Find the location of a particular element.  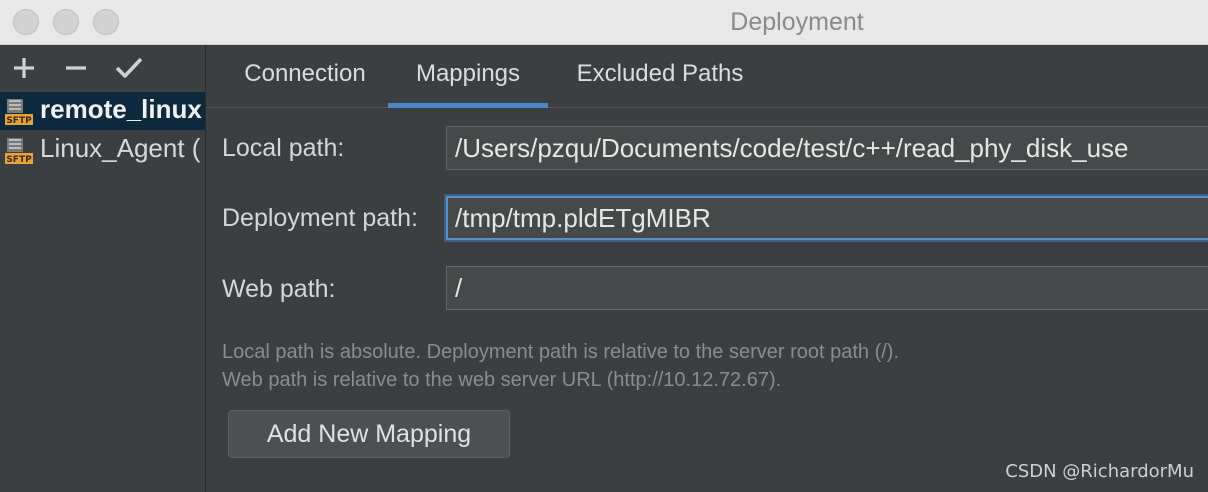

minus-icon is located at coordinates (76, 68).